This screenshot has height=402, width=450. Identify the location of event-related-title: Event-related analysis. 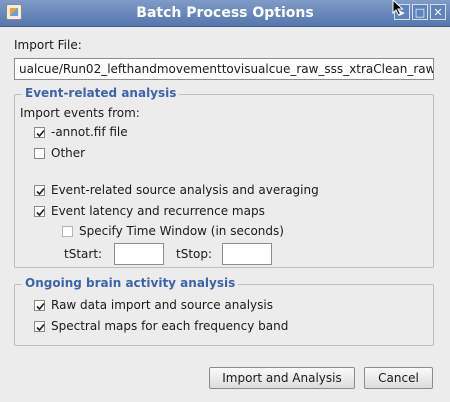
(101, 93).